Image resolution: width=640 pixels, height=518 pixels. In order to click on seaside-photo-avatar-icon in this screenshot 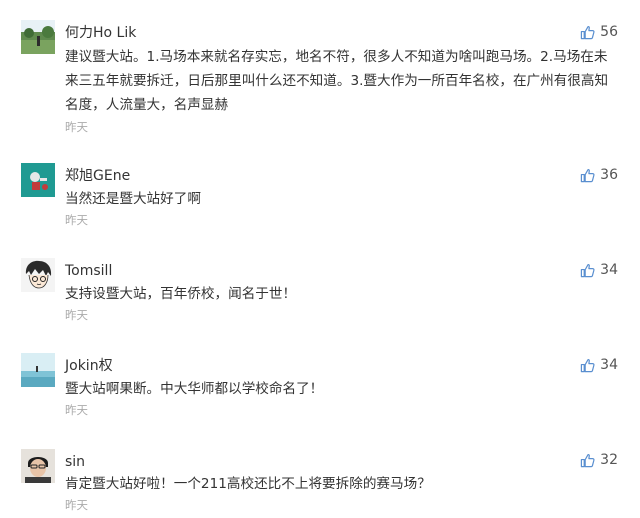, I will do `click(38, 370)`.